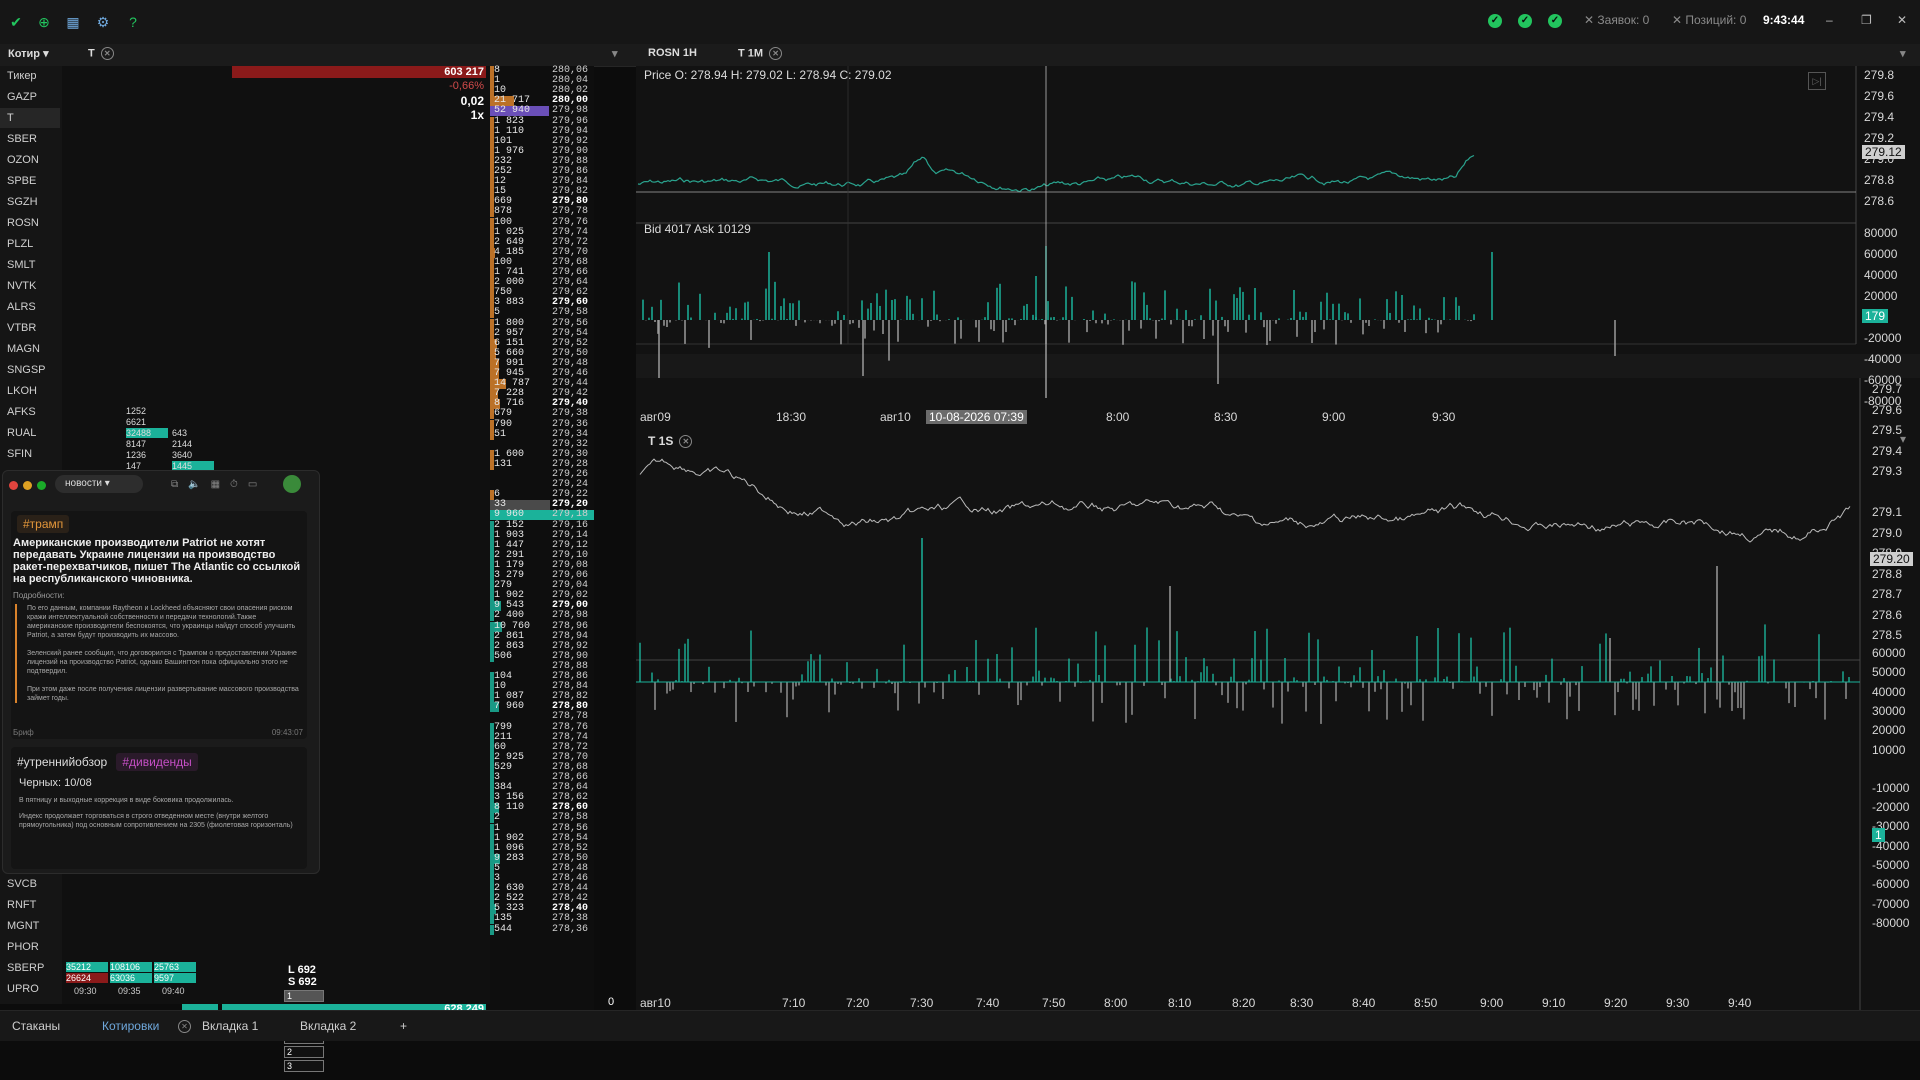 The width and height of the screenshot is (1920, 1080). Describe the element at coordinates (304, 1066) in the screenshot. I see `qty-input: 3` at that location.